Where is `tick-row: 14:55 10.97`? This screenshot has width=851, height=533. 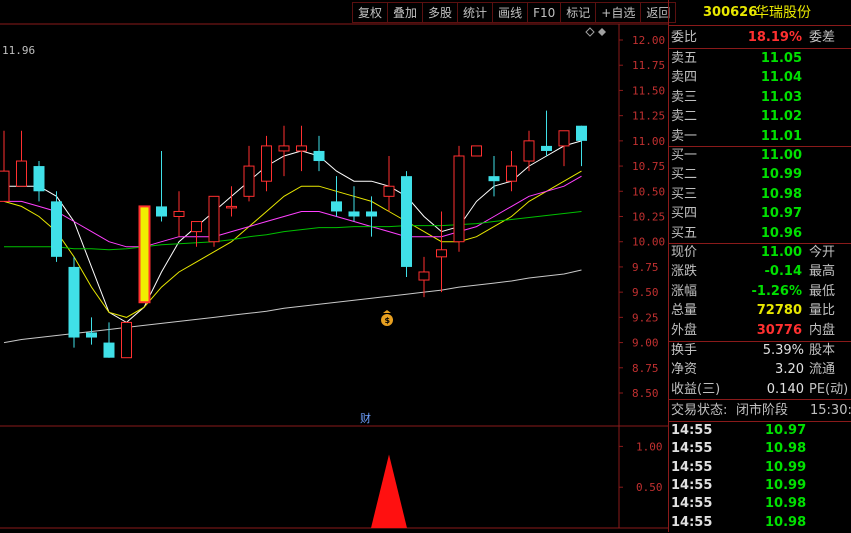 tick-row: 14:55 10.97 is located at coordinates (760, 431).